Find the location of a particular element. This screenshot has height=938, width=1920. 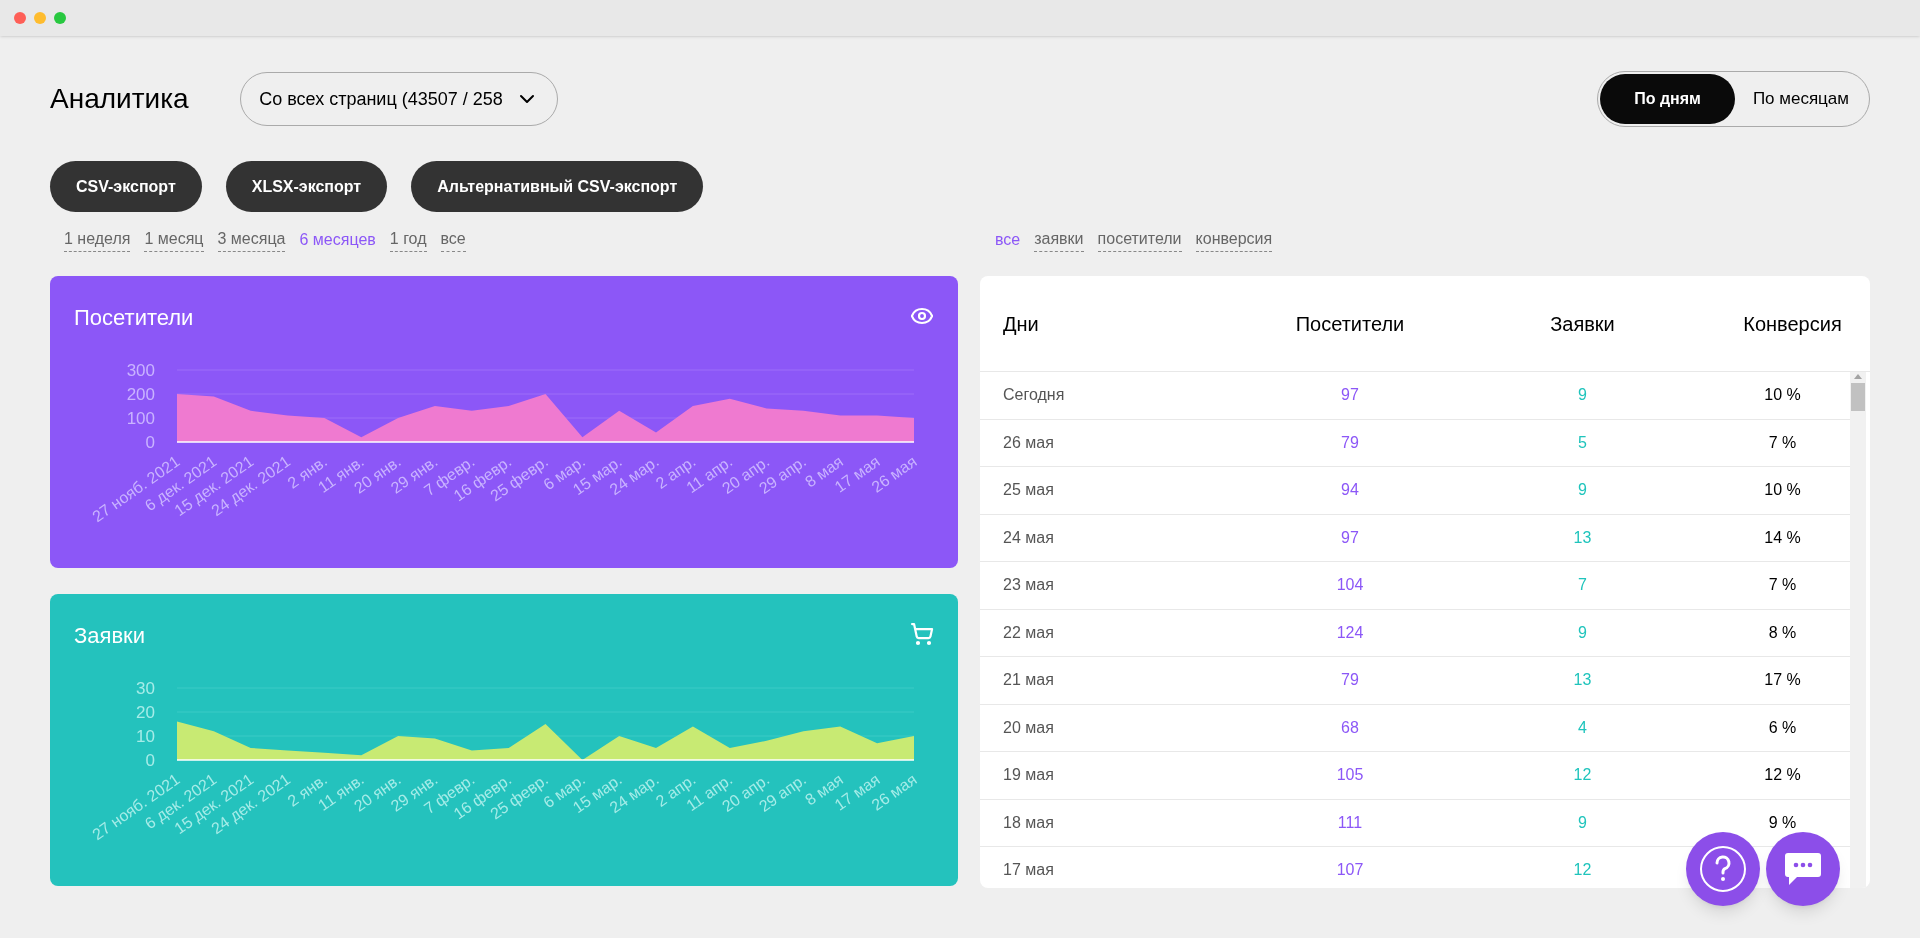

scrollbar-thumb is located at coordinates (1858, 397).